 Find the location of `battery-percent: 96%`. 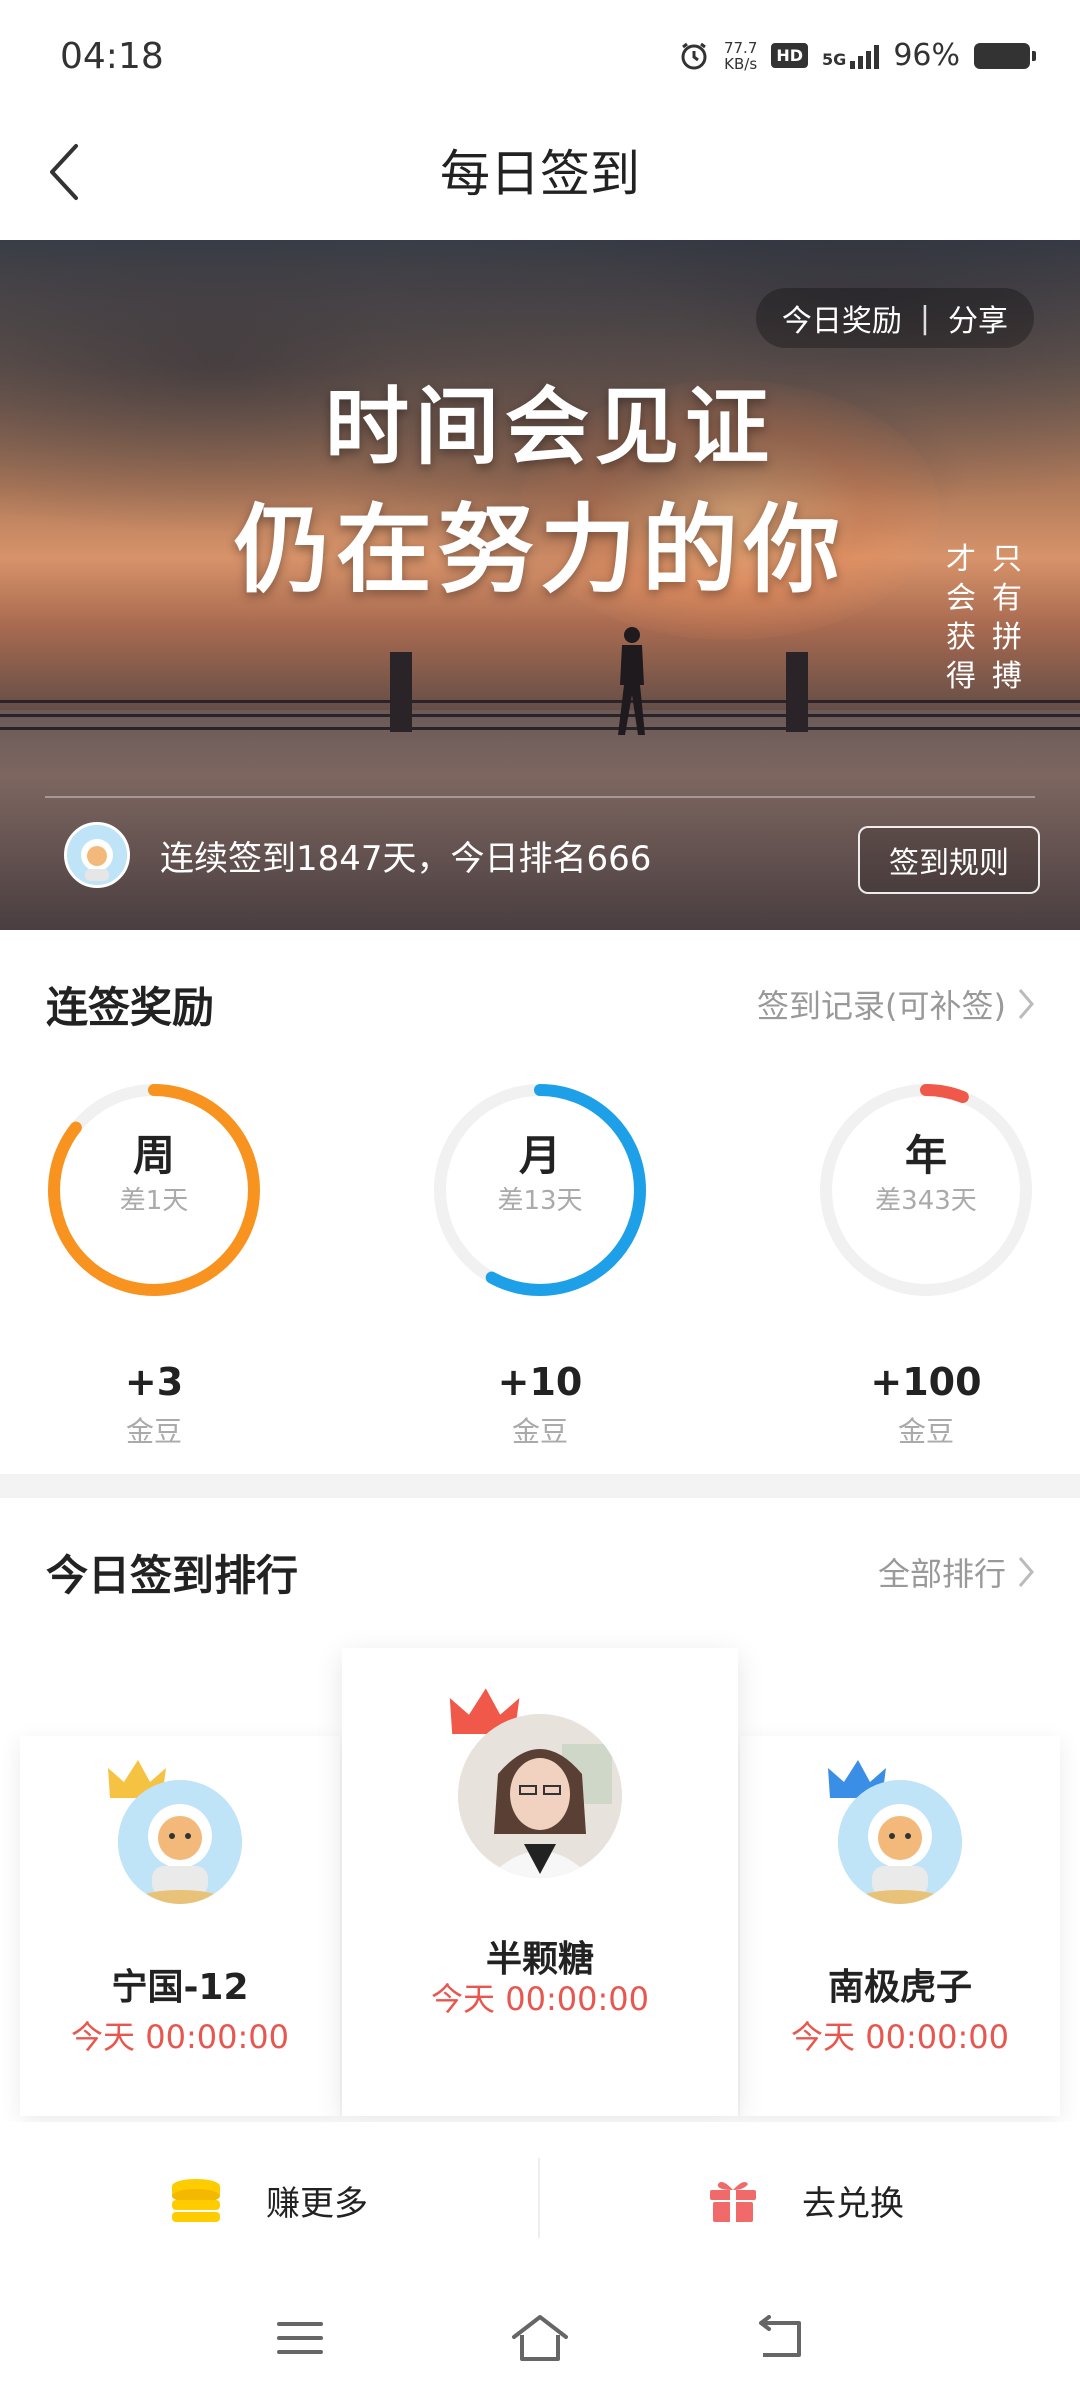

battery-percent: 96% is located at coordinates (926, 55).